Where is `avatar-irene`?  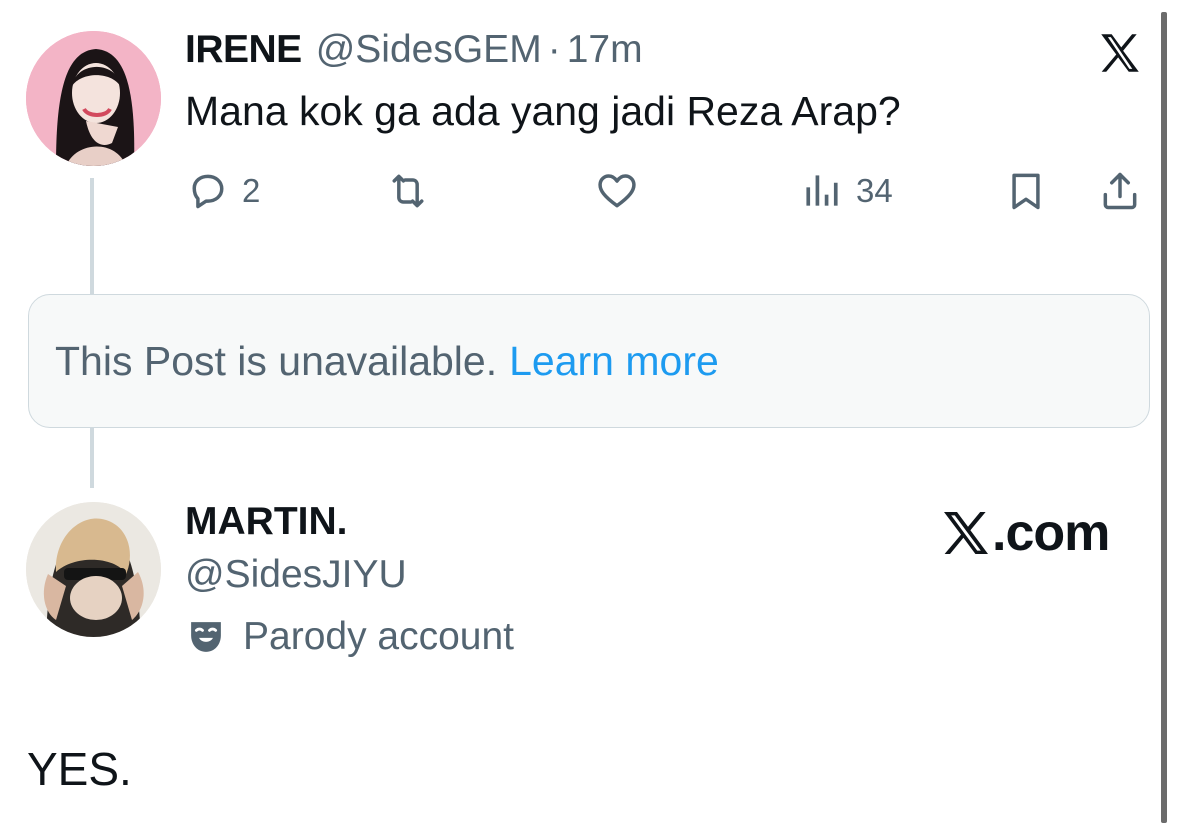
avatar-irene is located at coordinates (93, 98).